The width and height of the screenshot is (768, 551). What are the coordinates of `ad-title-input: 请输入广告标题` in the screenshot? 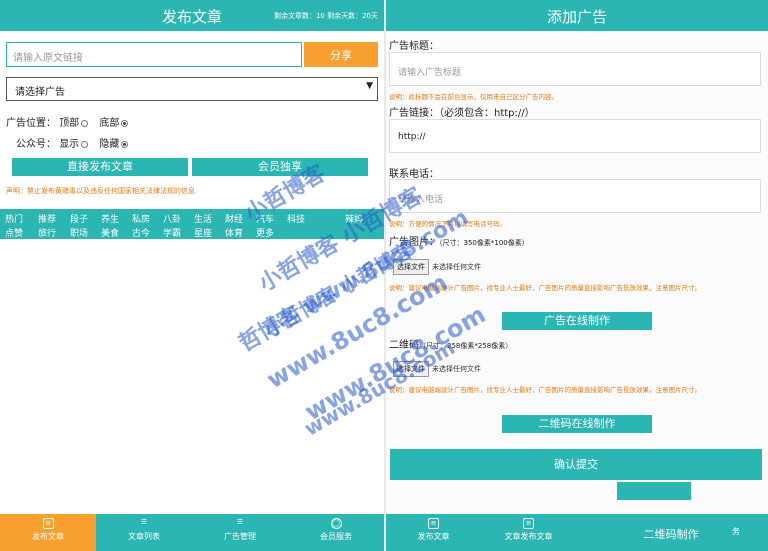 It's located at (575, 69).